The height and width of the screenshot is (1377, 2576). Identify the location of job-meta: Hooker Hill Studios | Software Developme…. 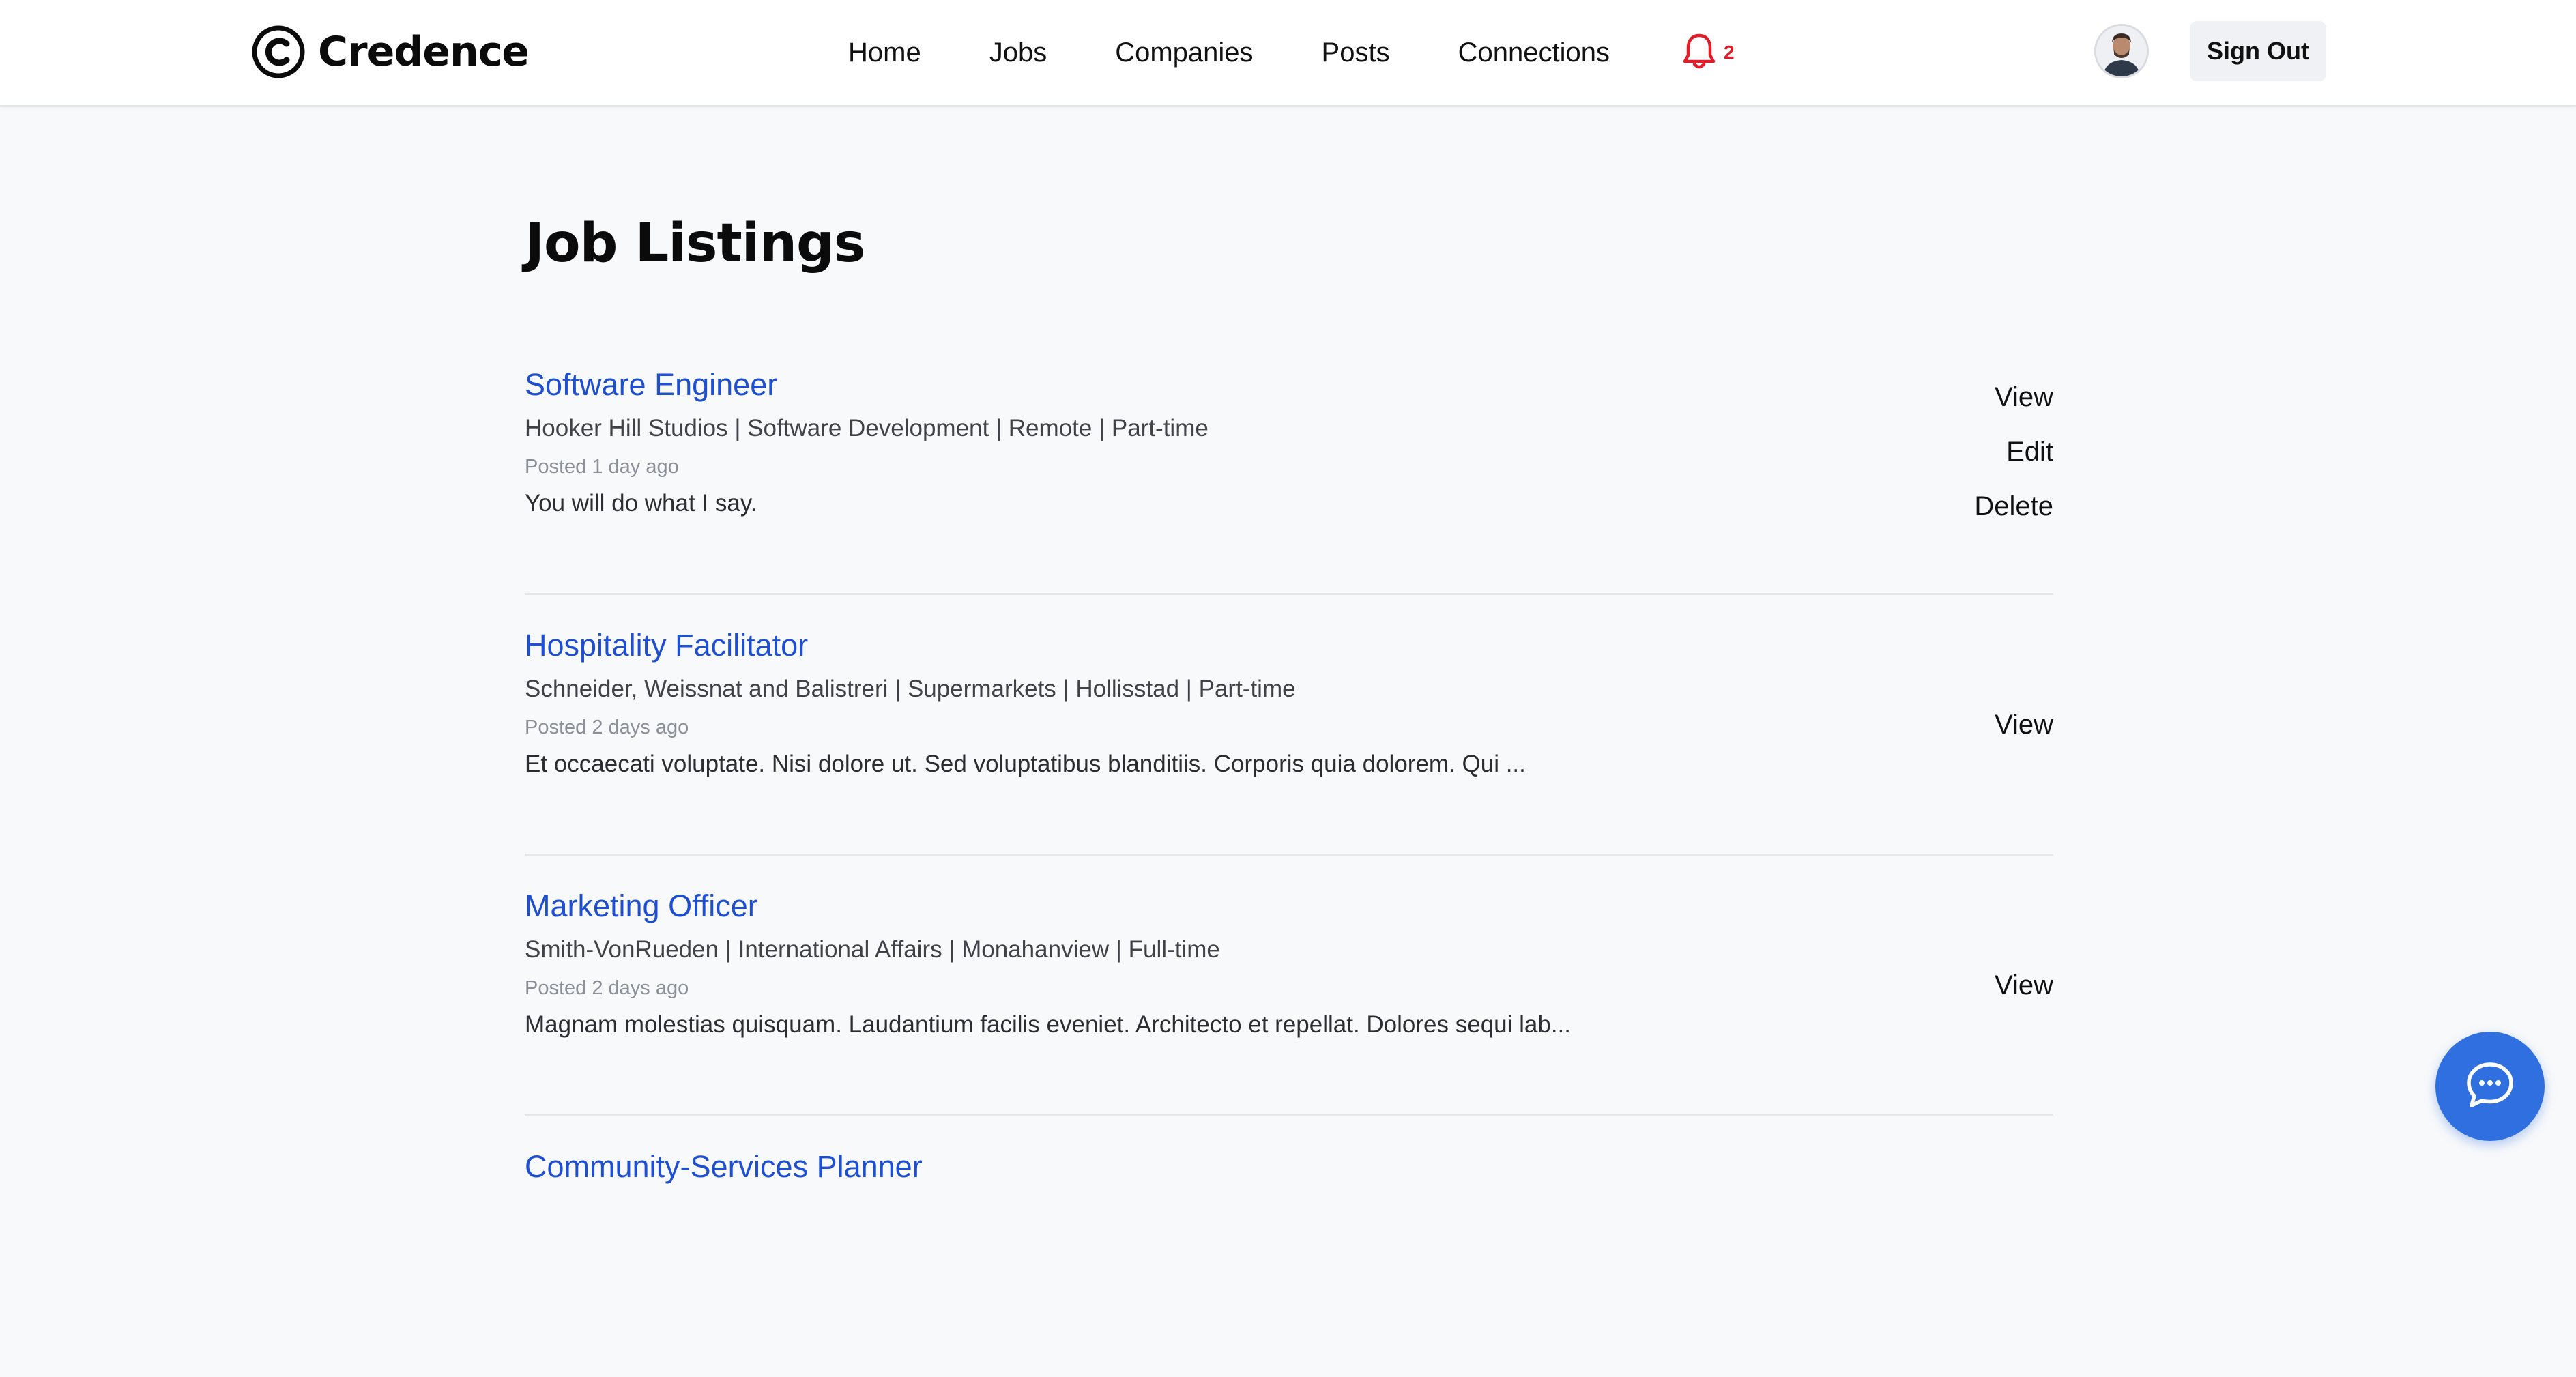
(867, 428).